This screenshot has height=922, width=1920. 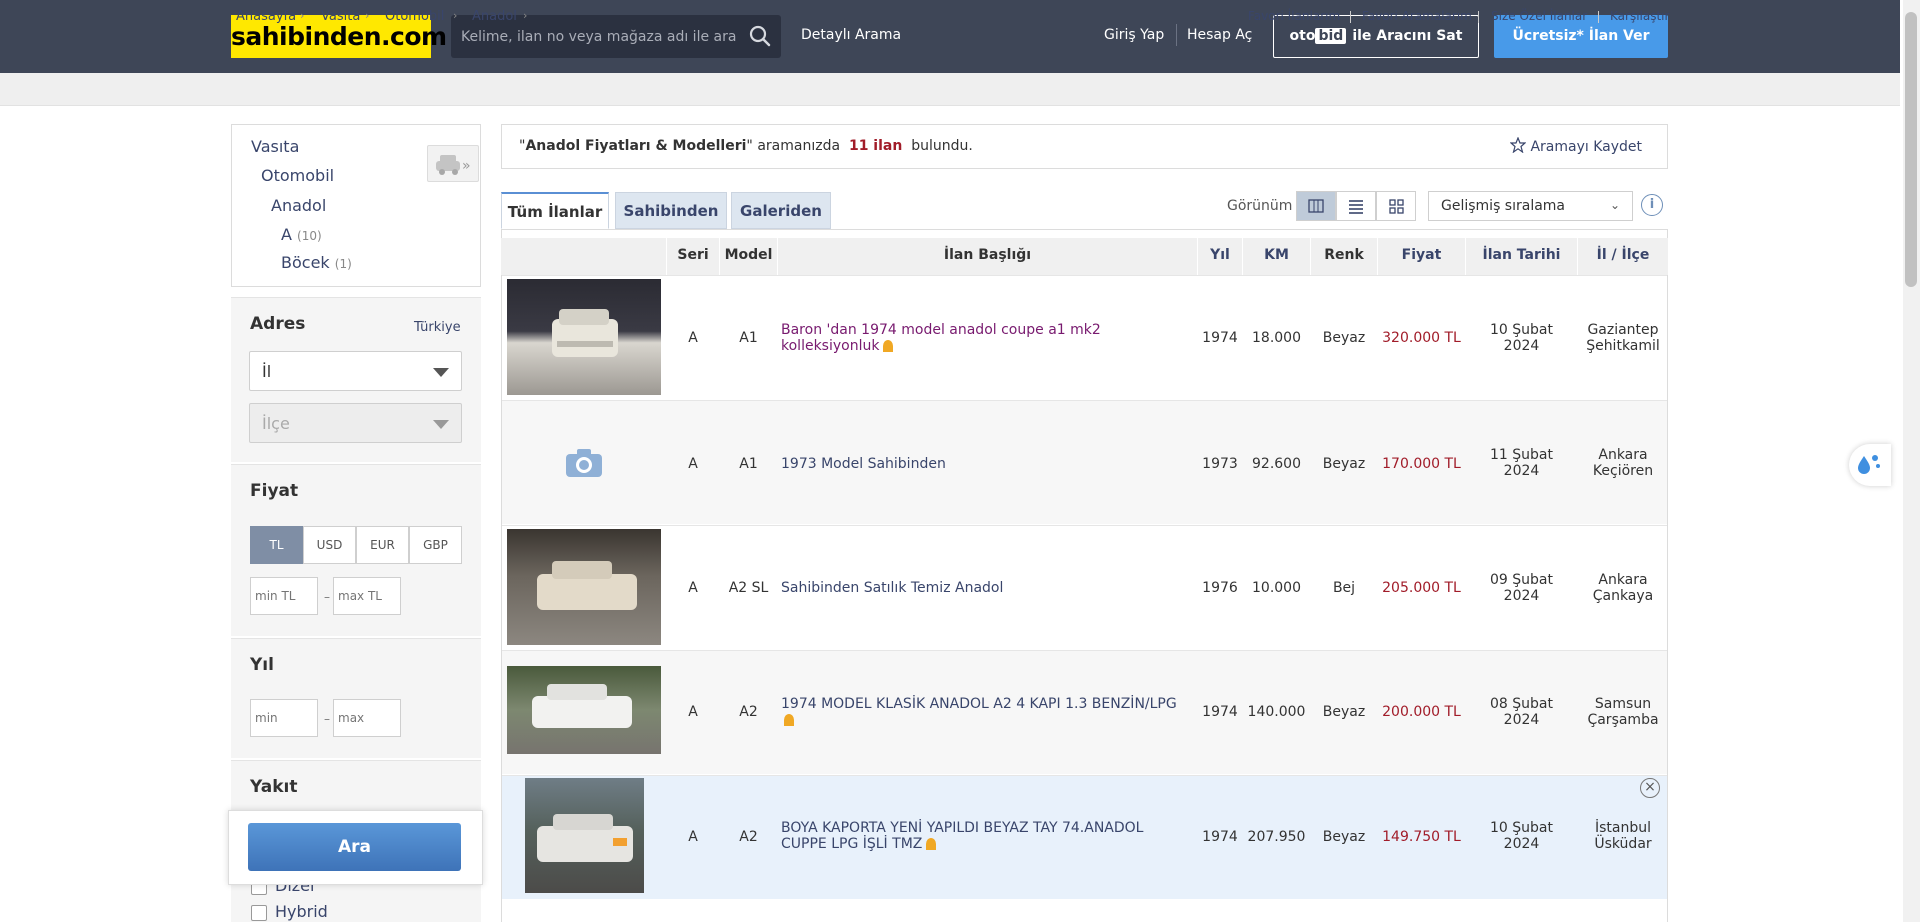 What do you see at coordinates (875, 146) in the screenshot?
I see `result-count: 11 ilan` at bounding box center [875, 146].